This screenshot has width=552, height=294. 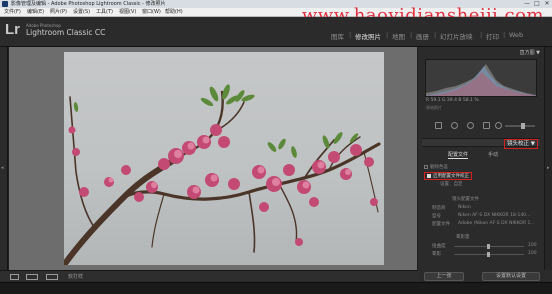 I want to click on compare-icon, so click(x=52, y=277).